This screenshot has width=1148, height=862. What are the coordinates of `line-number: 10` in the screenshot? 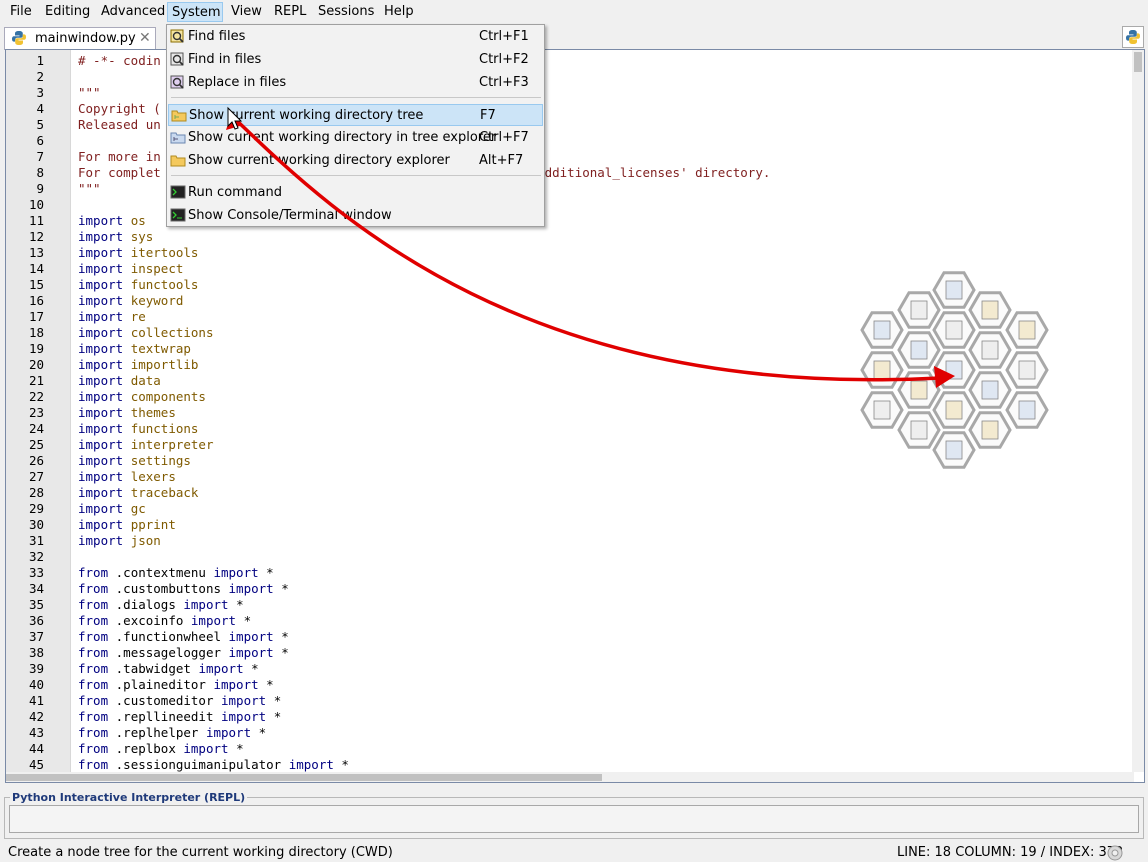 It's located at (36, 204).